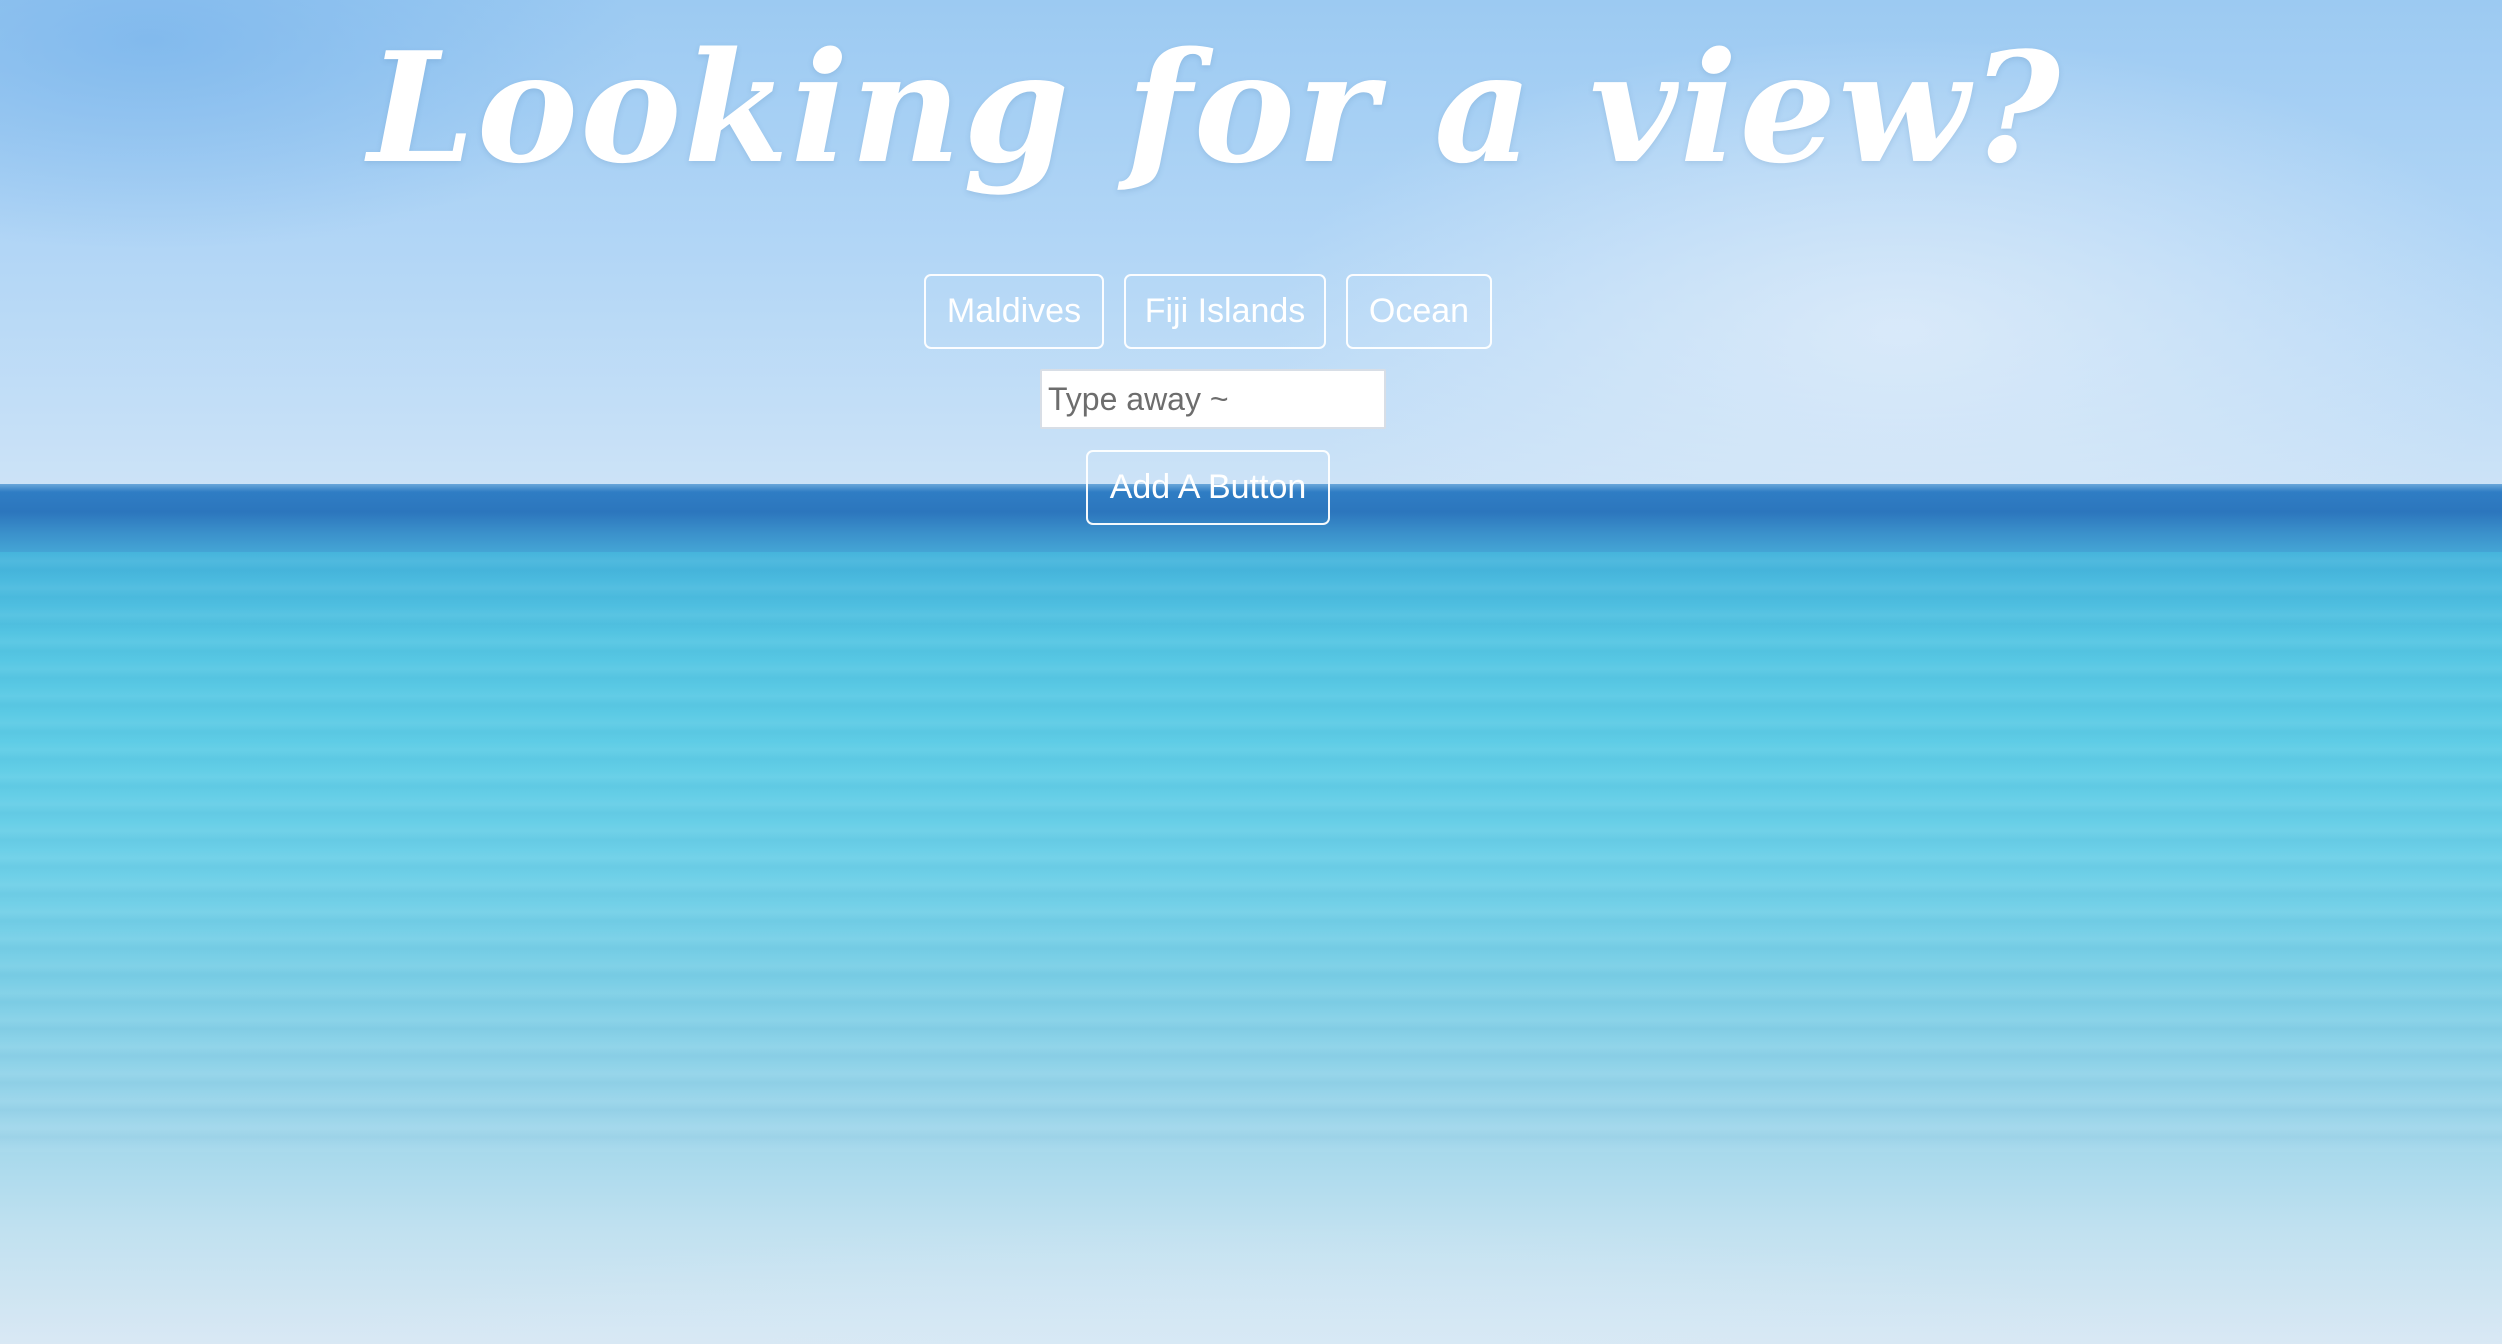 The image size is (2502, 1344). What do you see at coordinates (1225, 311) in the screenshot?
I see `fiji-islands-button: Fiji Islands` at bounding box center [1225, 311].